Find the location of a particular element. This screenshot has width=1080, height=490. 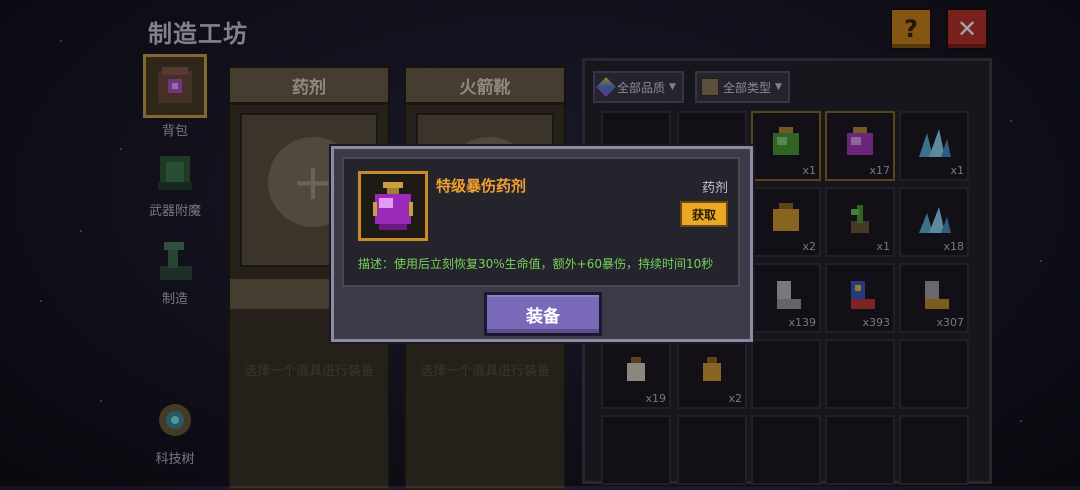

item-type: 药剂 is located at coordinates (714, 188).